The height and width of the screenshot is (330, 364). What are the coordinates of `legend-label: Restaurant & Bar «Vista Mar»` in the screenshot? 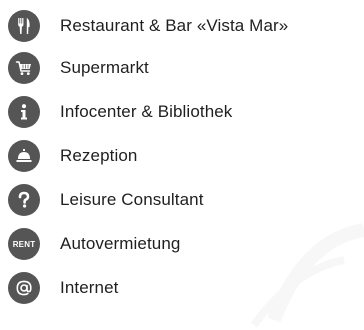 It's located at (174, 25).